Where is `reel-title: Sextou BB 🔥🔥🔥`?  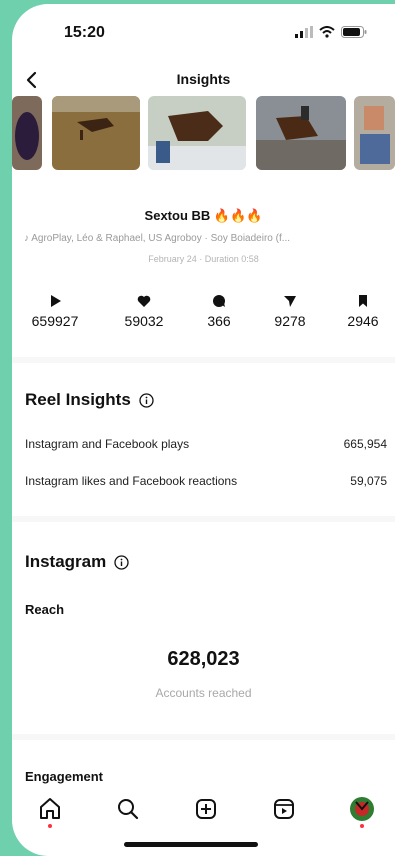
reel-title: Sextou BB 🔥🔥🔥 is located at coordinates (203, 215).